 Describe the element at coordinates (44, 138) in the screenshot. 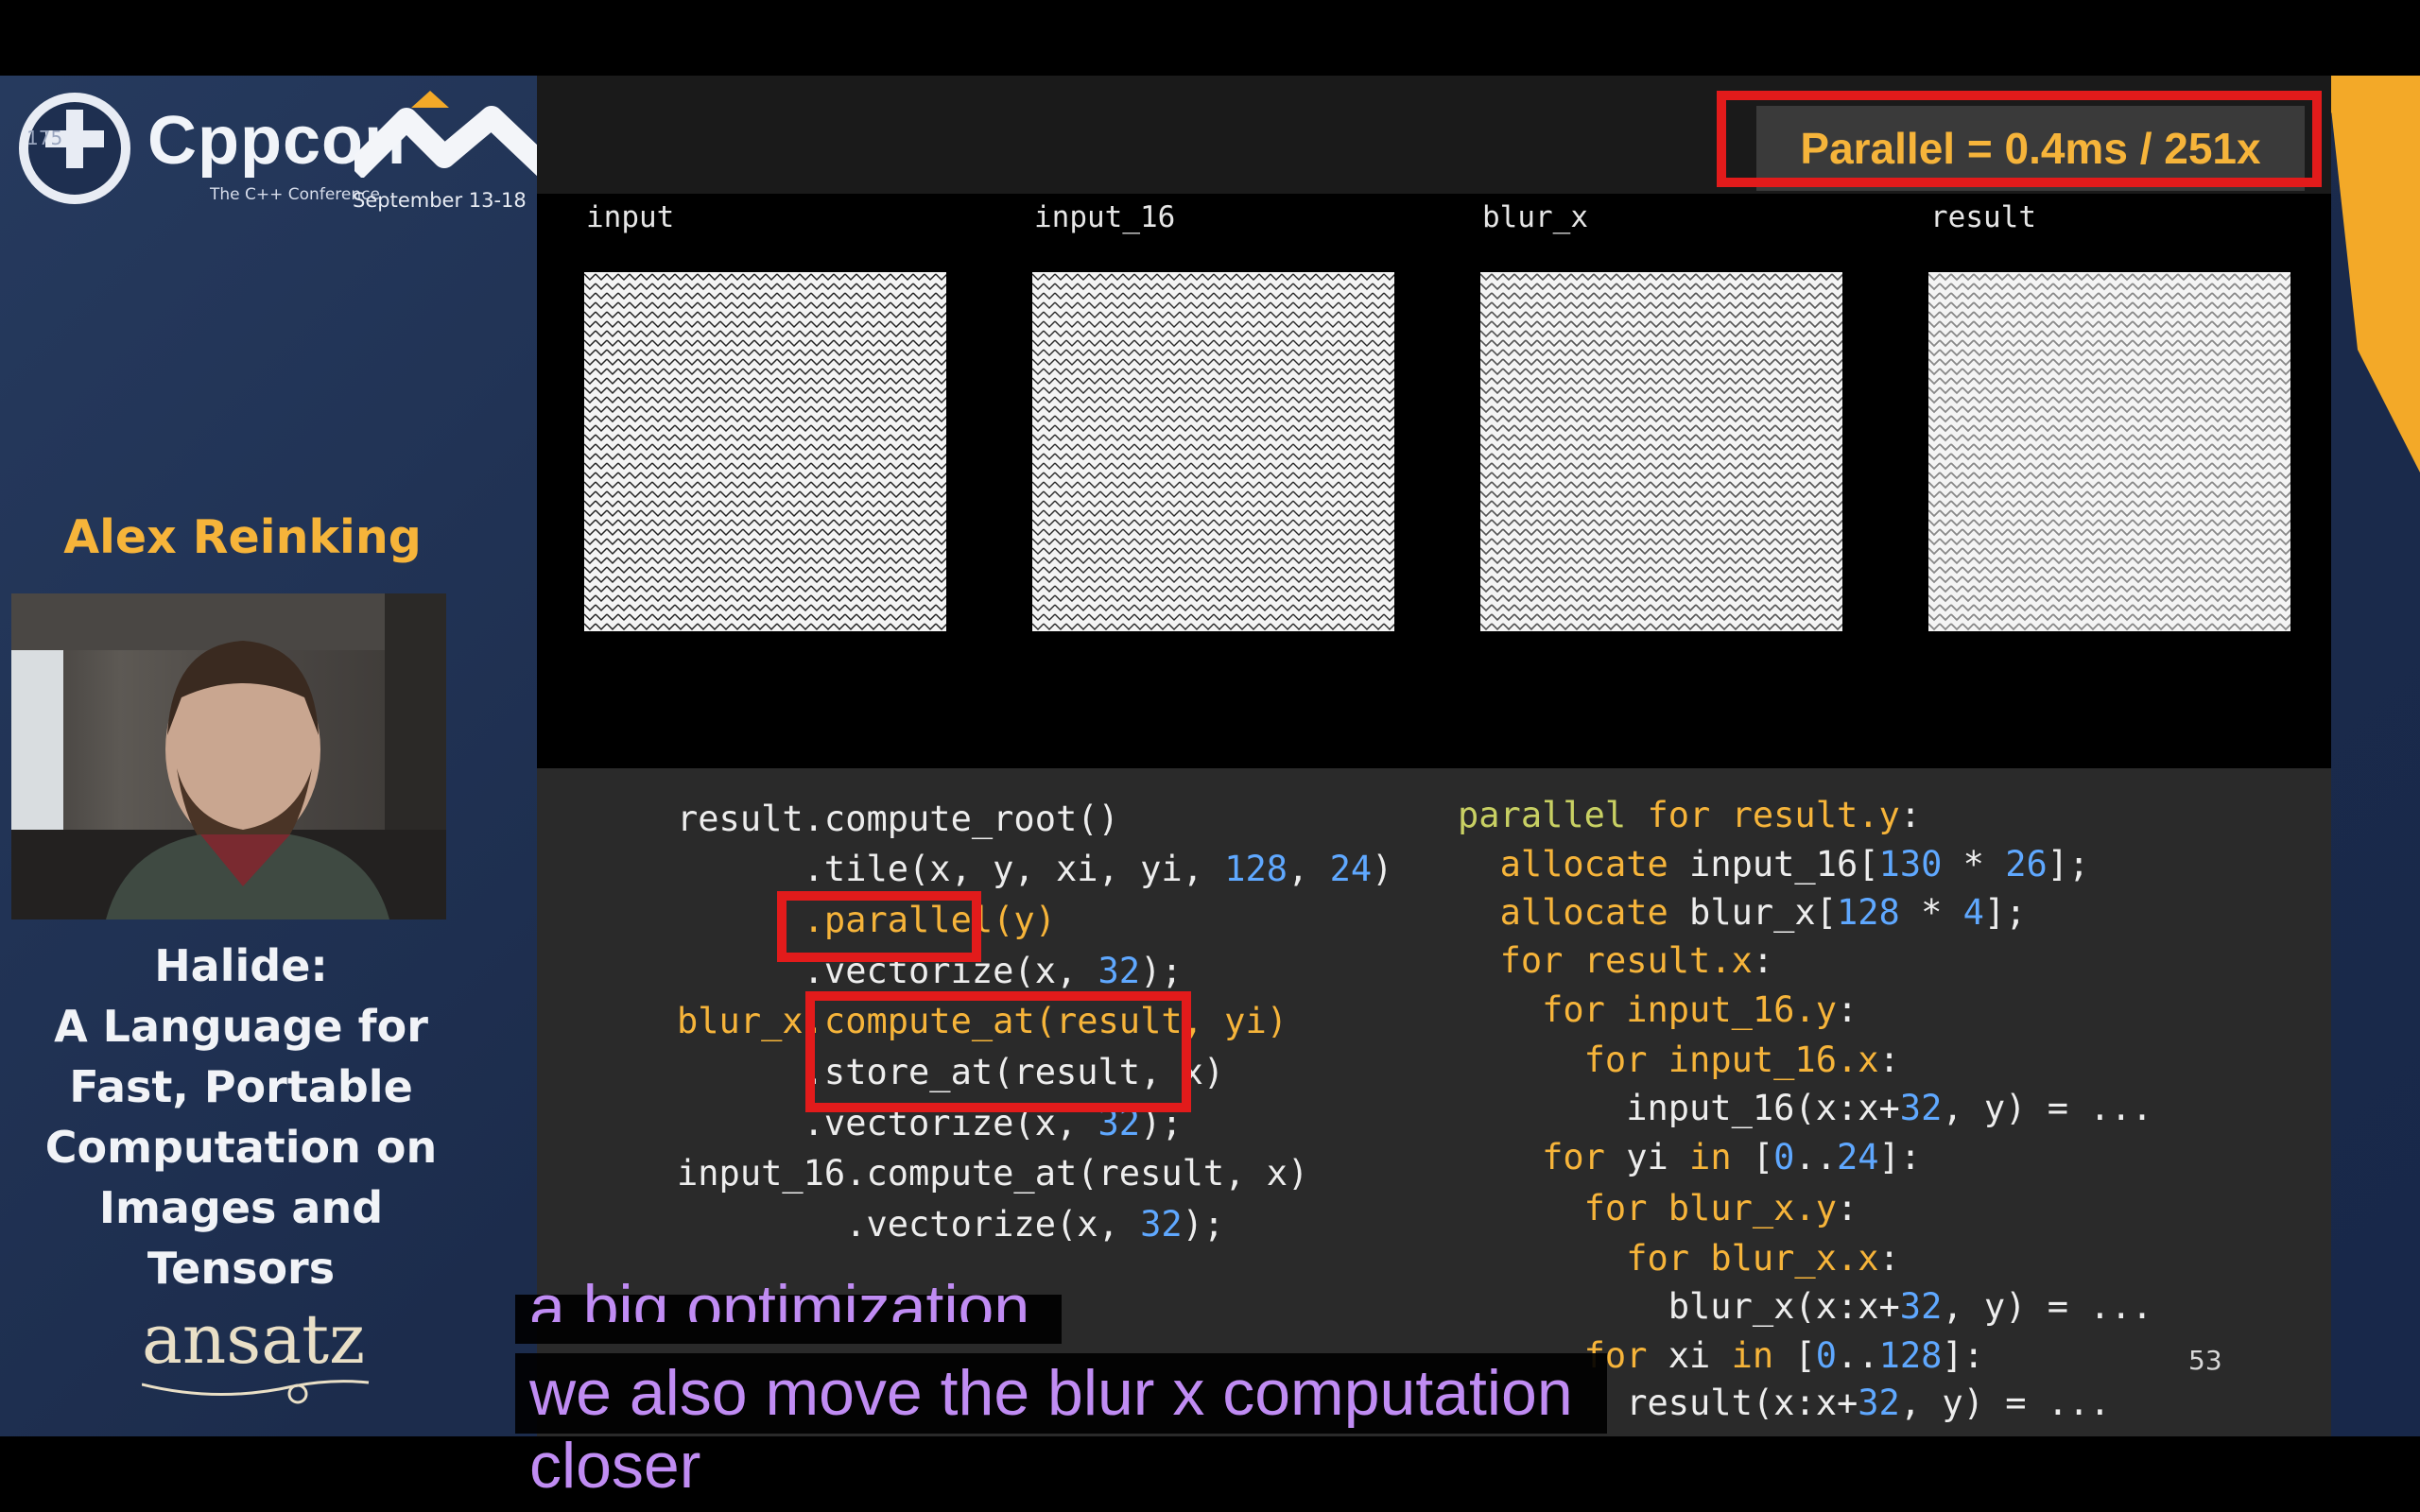

I see `session-badge: 175` at that location.